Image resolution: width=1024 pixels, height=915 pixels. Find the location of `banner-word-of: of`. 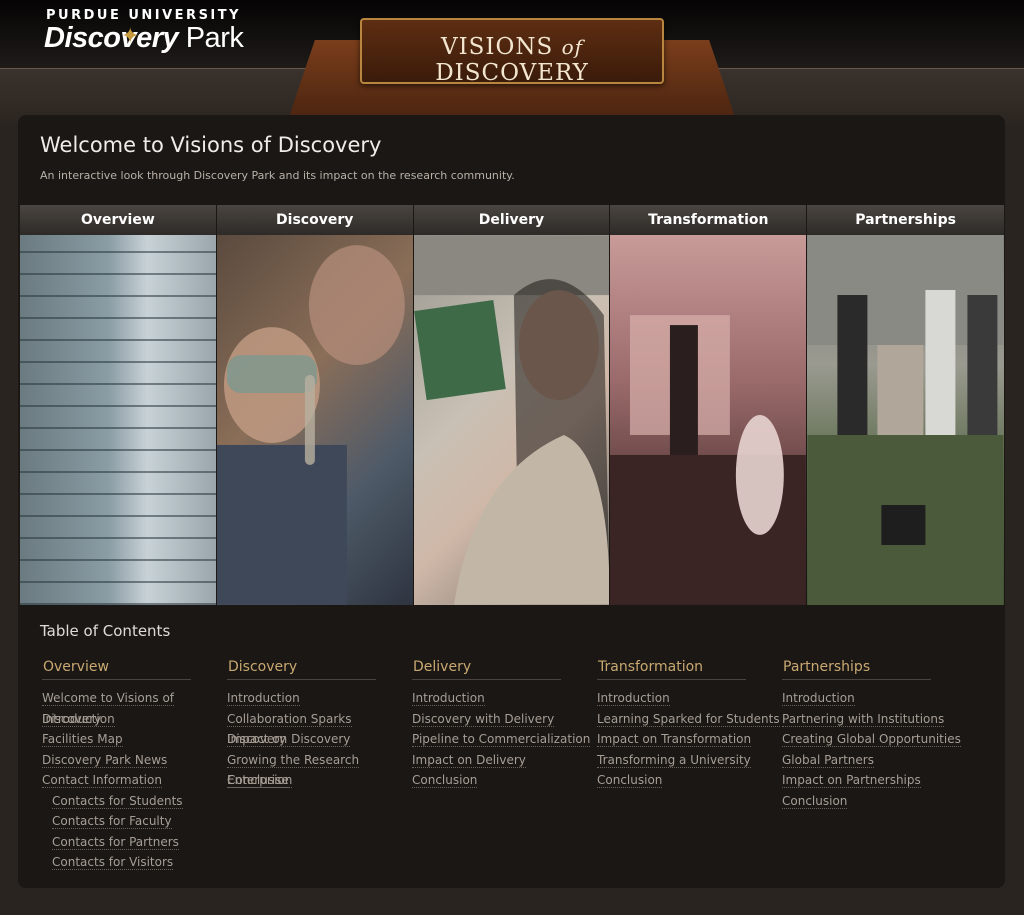

banner-word-of: of is located at coordinates (572, 47).